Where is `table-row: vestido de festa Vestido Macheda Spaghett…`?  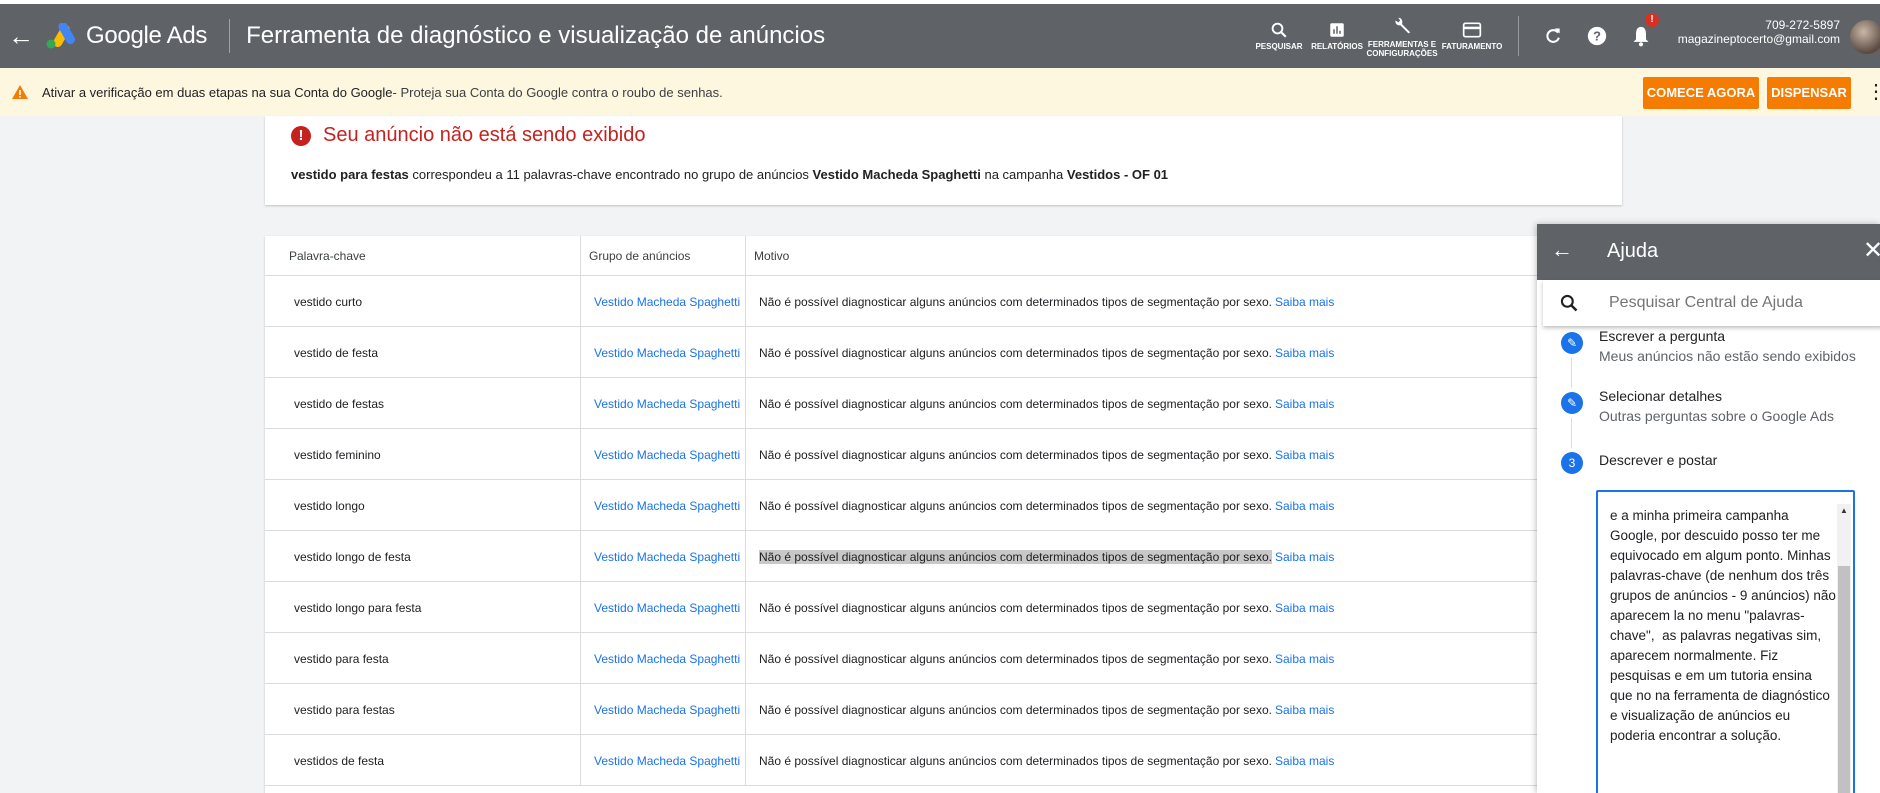
table-row: vestido de festa Vestido Macheda Spaghett… is located at coordinates (943, 352).